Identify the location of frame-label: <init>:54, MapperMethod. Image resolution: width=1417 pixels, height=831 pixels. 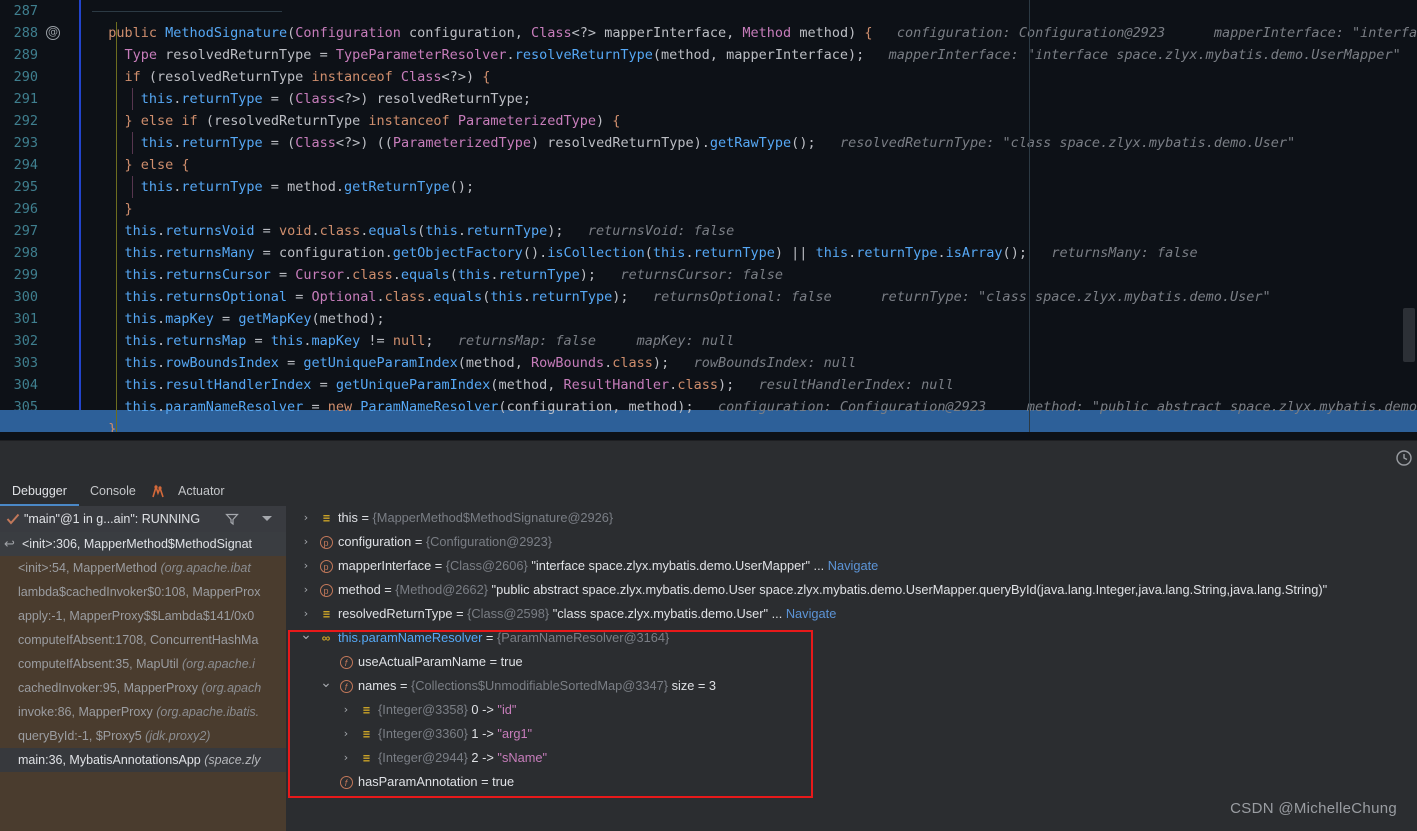
(89, 568).